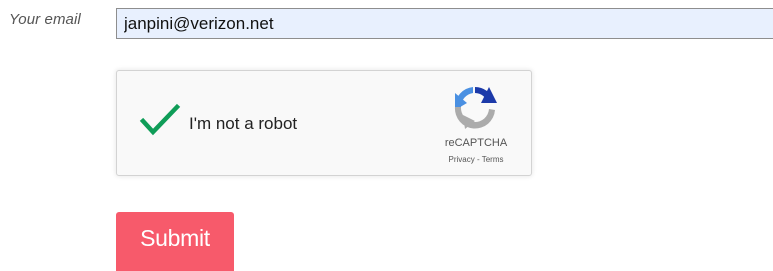 The image size is (773, 271). Describe the element at coordinates (462, 159) in the screenshot. I see `privacy-link: Privacy` at that location.